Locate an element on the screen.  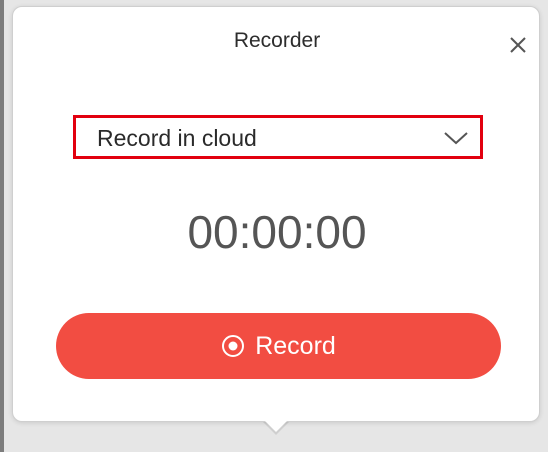
recording-timer: 00:00:00 is located at coordinates (277, 232).